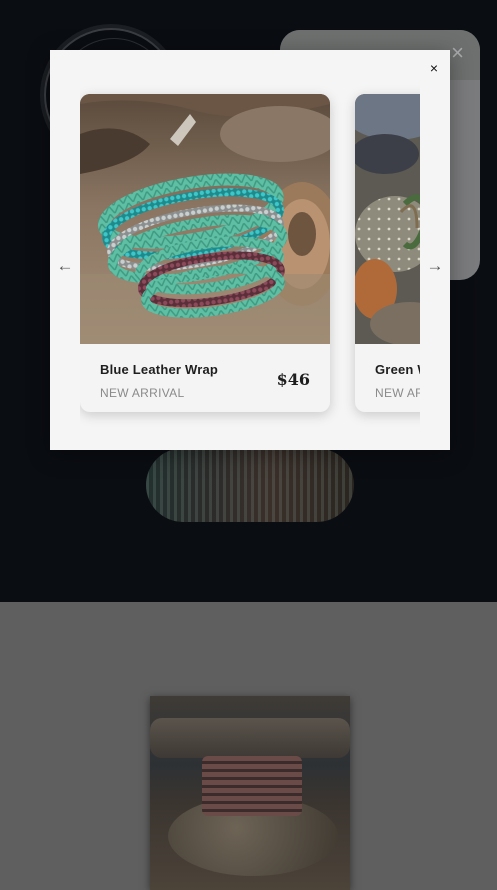 The width and height of the screenshot is (497, 890). I want to click on product-tag: NEW AR, so click(397, 393).